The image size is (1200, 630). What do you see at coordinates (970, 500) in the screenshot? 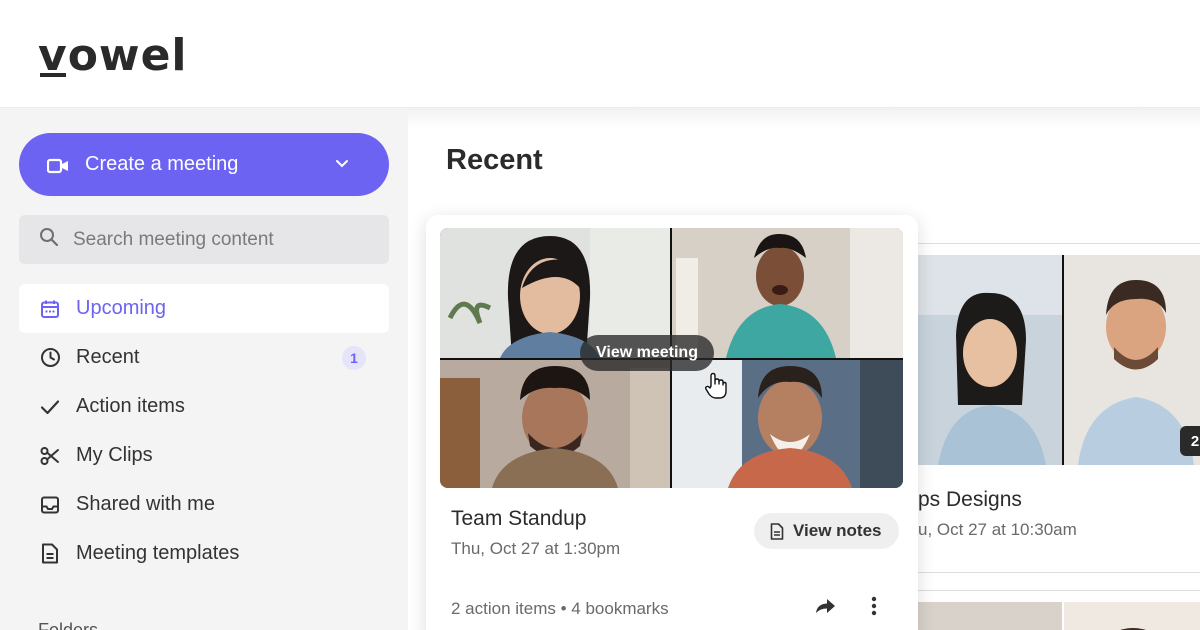
I see `card-title-secondary: ps Designs` at bounding box center [970, 500].